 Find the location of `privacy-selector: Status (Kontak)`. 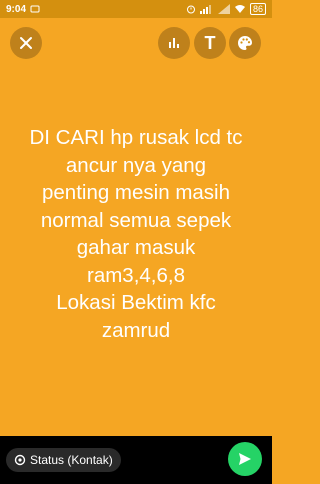

privacy-selector: Status (Kontak) is located at coordinates (63, 460).